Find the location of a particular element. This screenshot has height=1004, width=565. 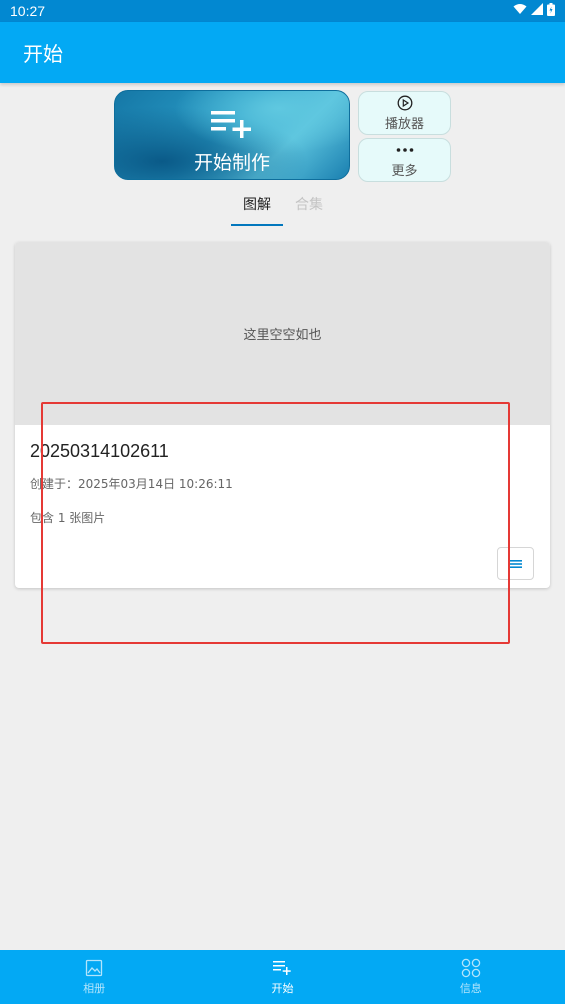

page-title: 开始 is located at coordinates (43, 54).